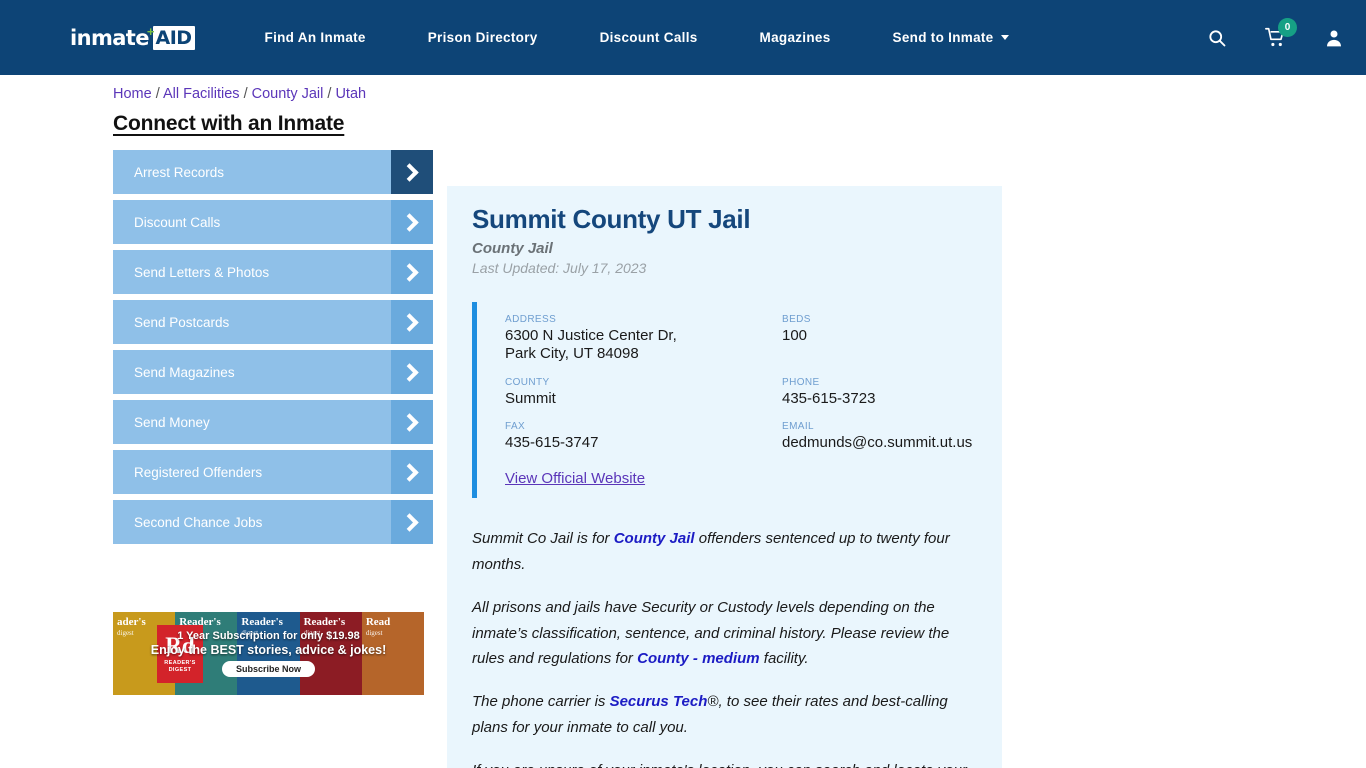 The width and height of the screenshot is (1366, 768). Describe the element at coordinates (150, 31) in the screenshot. I see `logo-plus-icon: +` at that location.